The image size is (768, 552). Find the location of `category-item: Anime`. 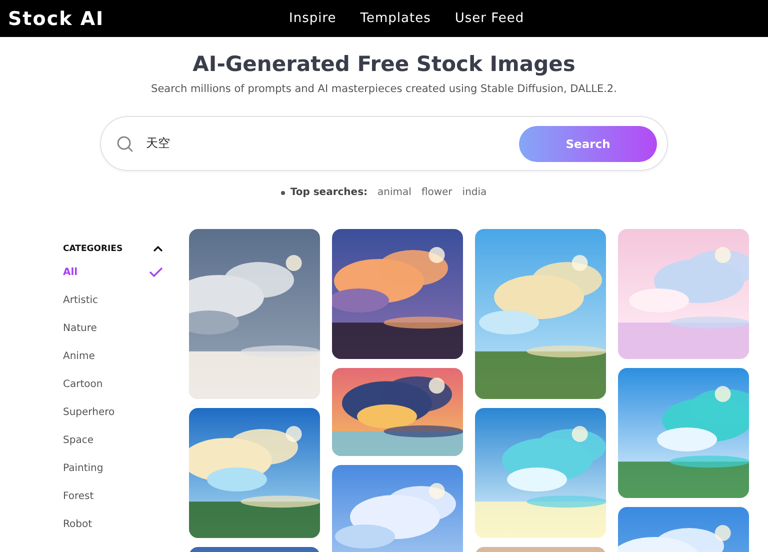

category-item: Anime is located at coordinates (113, 356).